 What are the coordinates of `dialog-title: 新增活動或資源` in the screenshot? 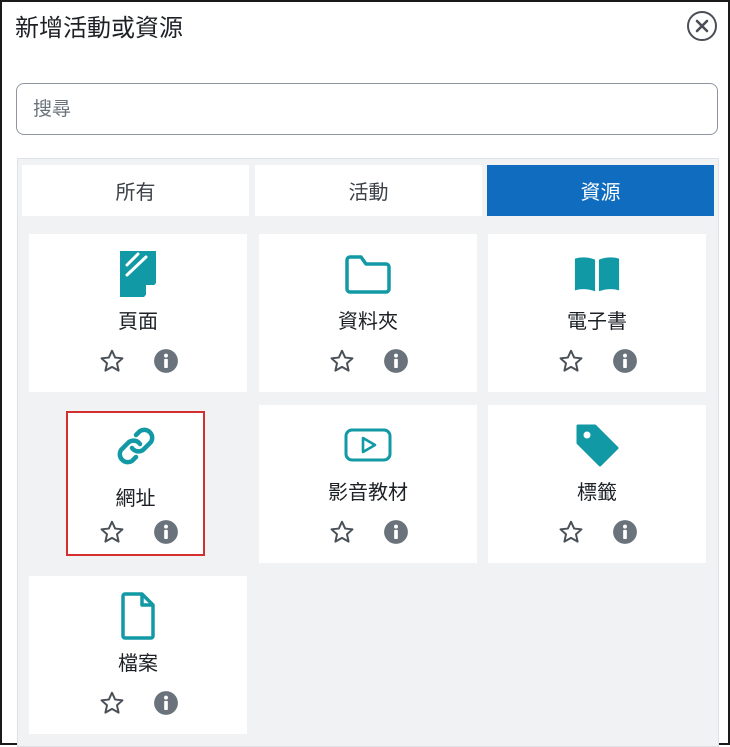 It's located at (99, 28).